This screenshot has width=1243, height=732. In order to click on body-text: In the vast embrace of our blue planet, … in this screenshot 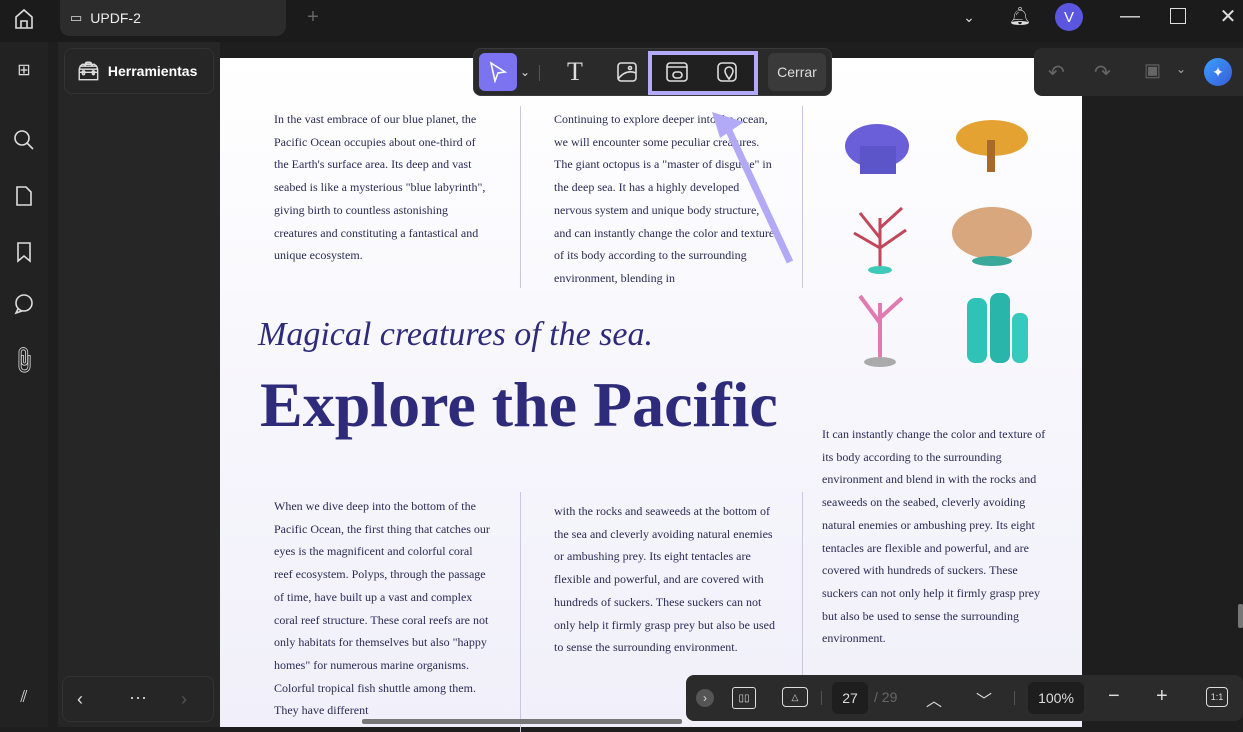, I will do `click(380, 187)`.